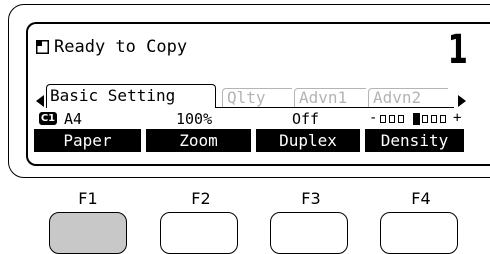 Image resolution: width=490 pixels, height=254 pixels. I want to click on zoom-value: 100%, so click(194, 119).